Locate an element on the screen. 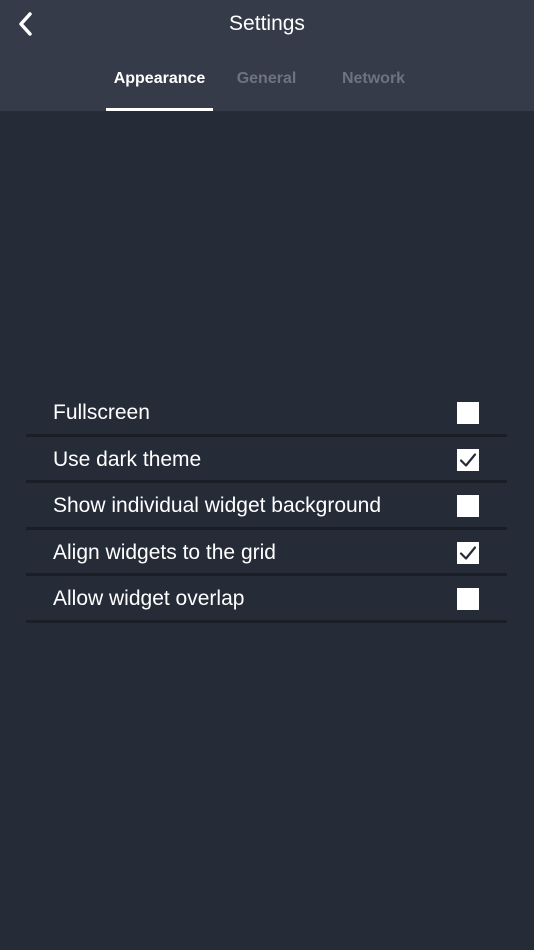 Image resolution: width=534 pixels, height=950 pixels. option-row-widget-background: Show individual widget background is located at coordinates (266, 506).